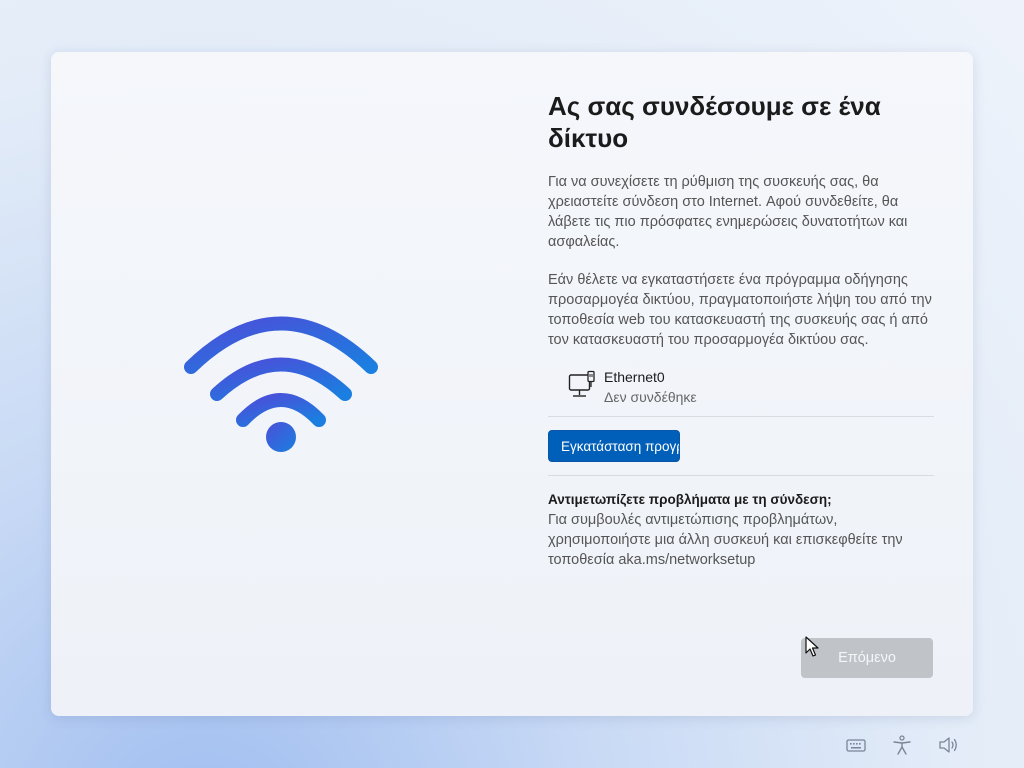 Image resolution: width=1024 pixels, height=768 pixels. I want to click on mouse-cursor-icon, so click(812, 646).